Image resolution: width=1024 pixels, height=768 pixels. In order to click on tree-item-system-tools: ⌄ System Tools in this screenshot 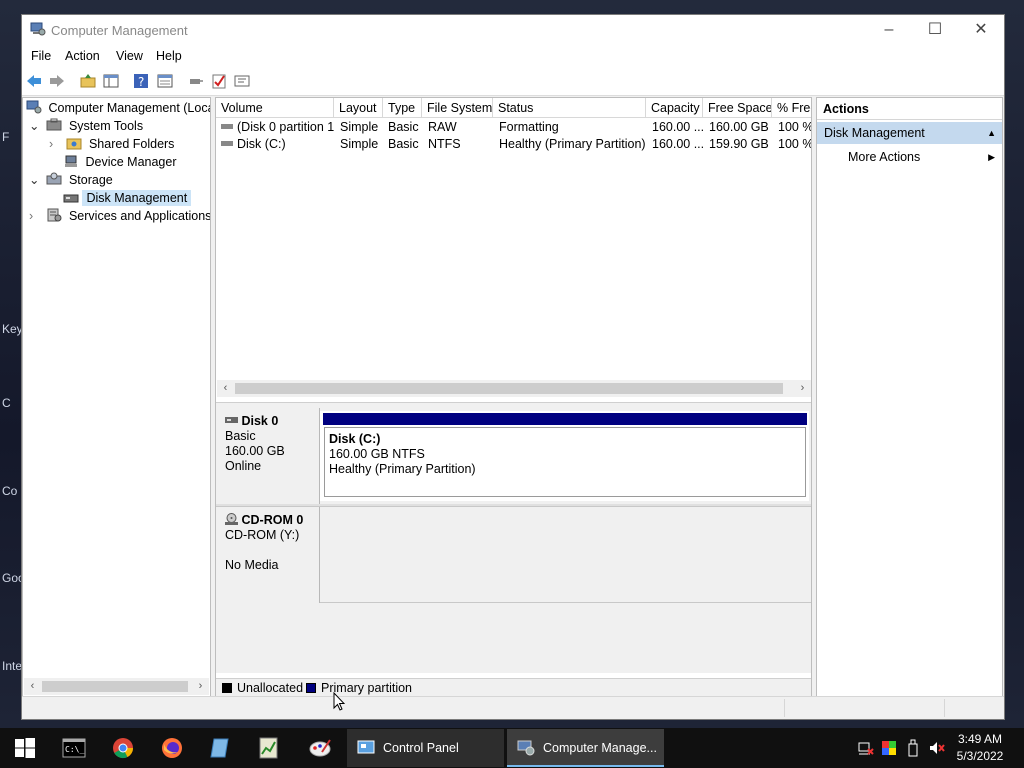, I will do `click(87, 126)`.